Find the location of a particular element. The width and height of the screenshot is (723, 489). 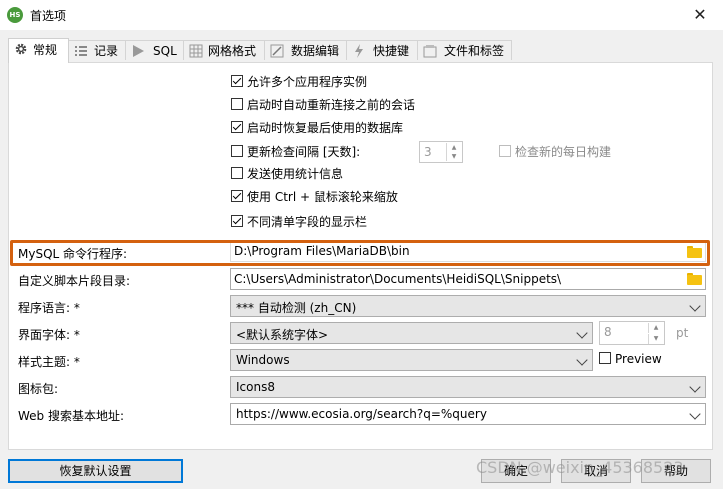

tab-files-tags: 文件和标签 is located at coordinates (464, 50).